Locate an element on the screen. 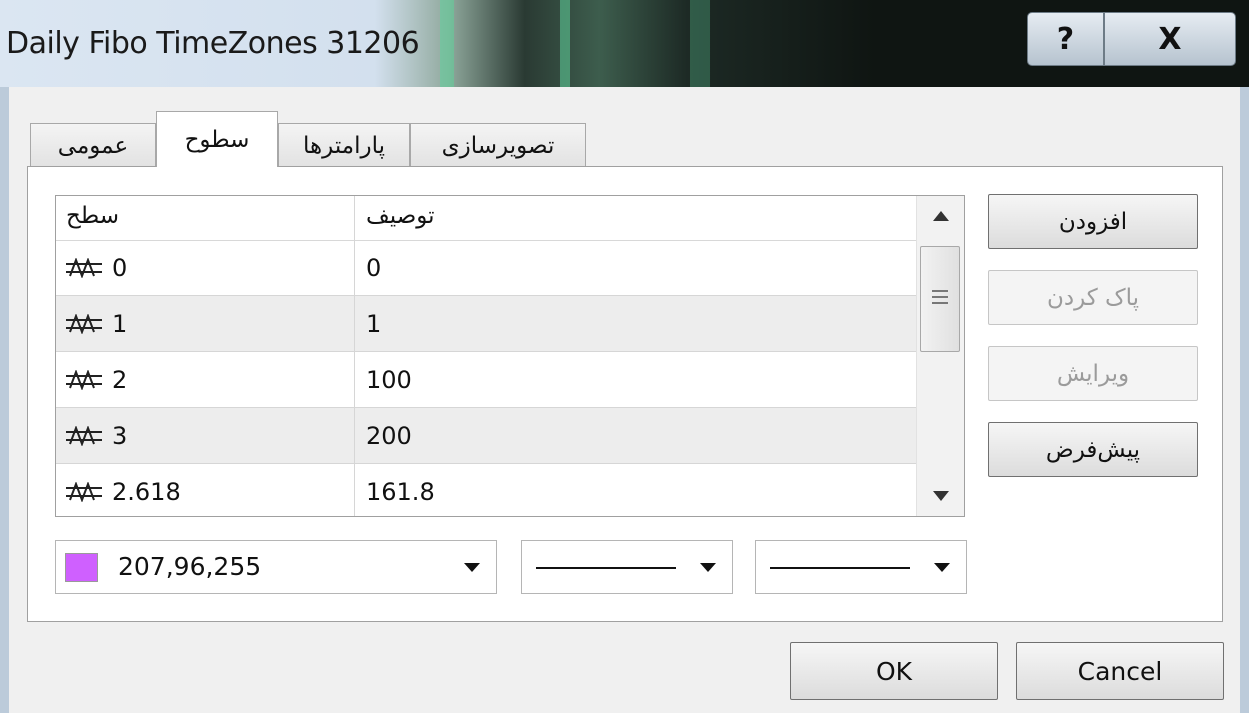 This screenshot has width=1249, height=713. level-value: 2 is located at coordinates (120, 380).